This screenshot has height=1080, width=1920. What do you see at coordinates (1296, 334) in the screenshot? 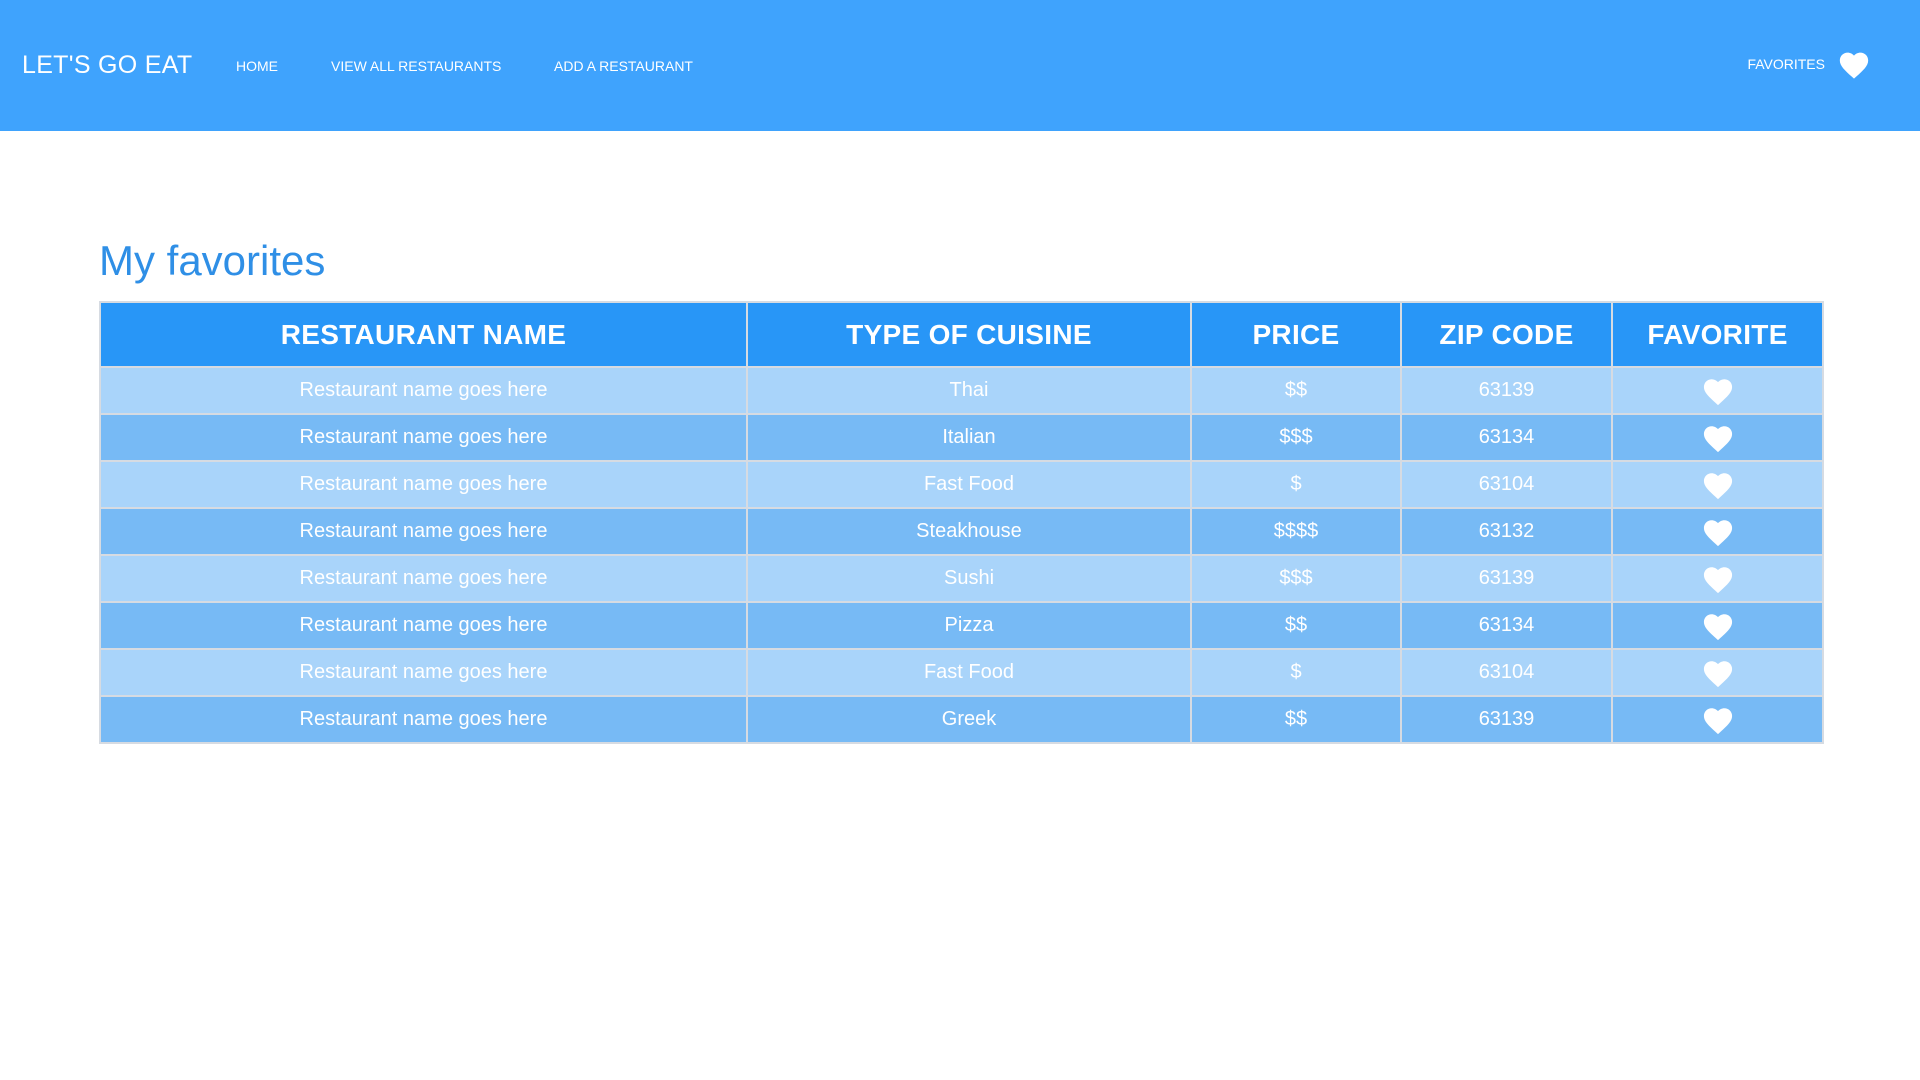
I see `header-price: PRICE` at bounding box center [1296, 334].